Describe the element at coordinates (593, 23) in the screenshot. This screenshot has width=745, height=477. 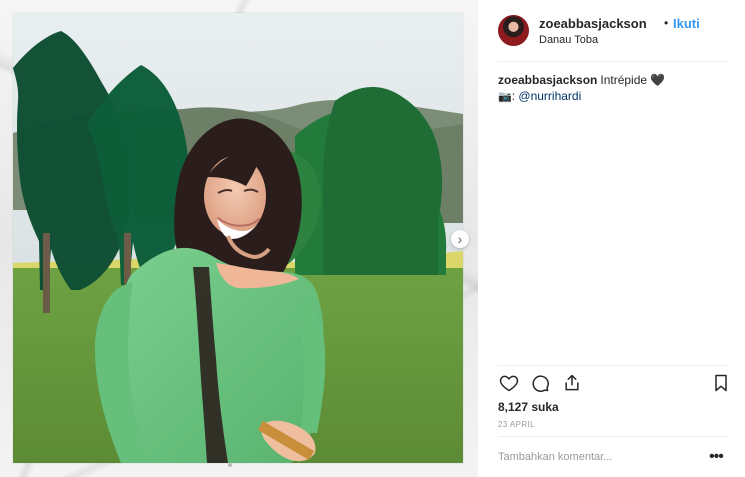
I see `post-username: zoeabbasjackson` at that location.